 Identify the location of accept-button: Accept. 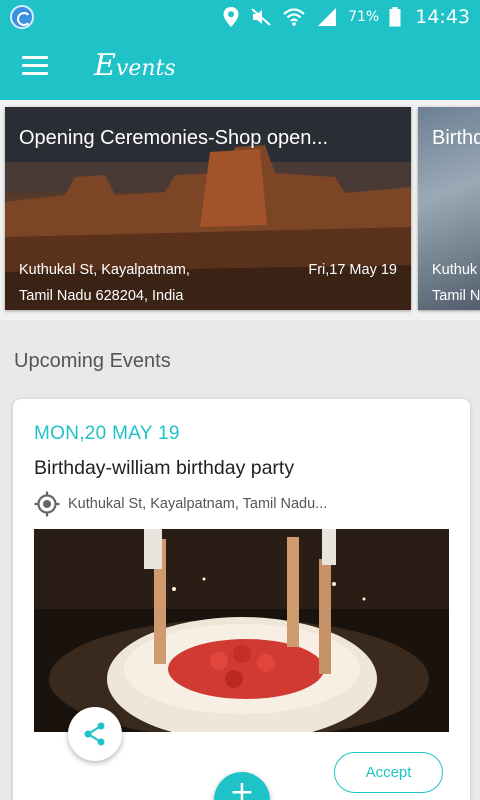
(388, 772).